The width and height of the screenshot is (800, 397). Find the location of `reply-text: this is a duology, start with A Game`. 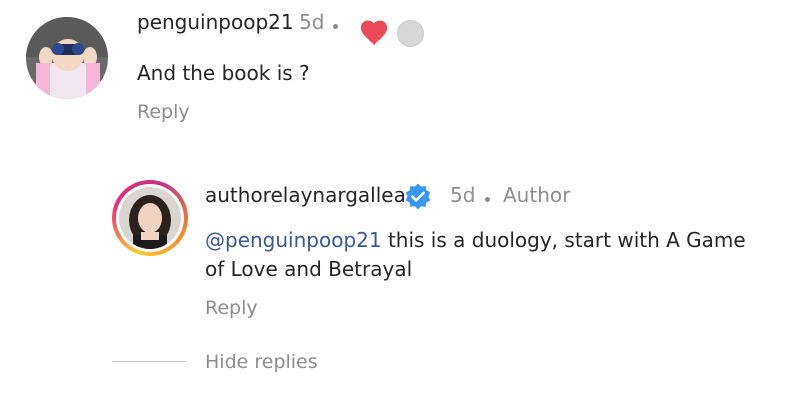

reply-text: this is a duology, start with A Game is located at coordinates (563, 240).